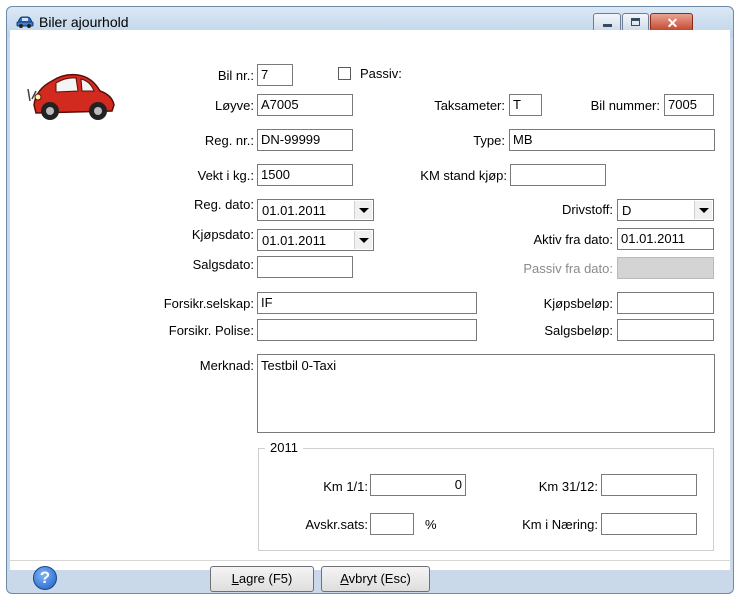 The width and height of the screenshot is (740, 598). I want to click on aktiv-fra-dato-label: Aktiv fra dato:, so click(573, 239).